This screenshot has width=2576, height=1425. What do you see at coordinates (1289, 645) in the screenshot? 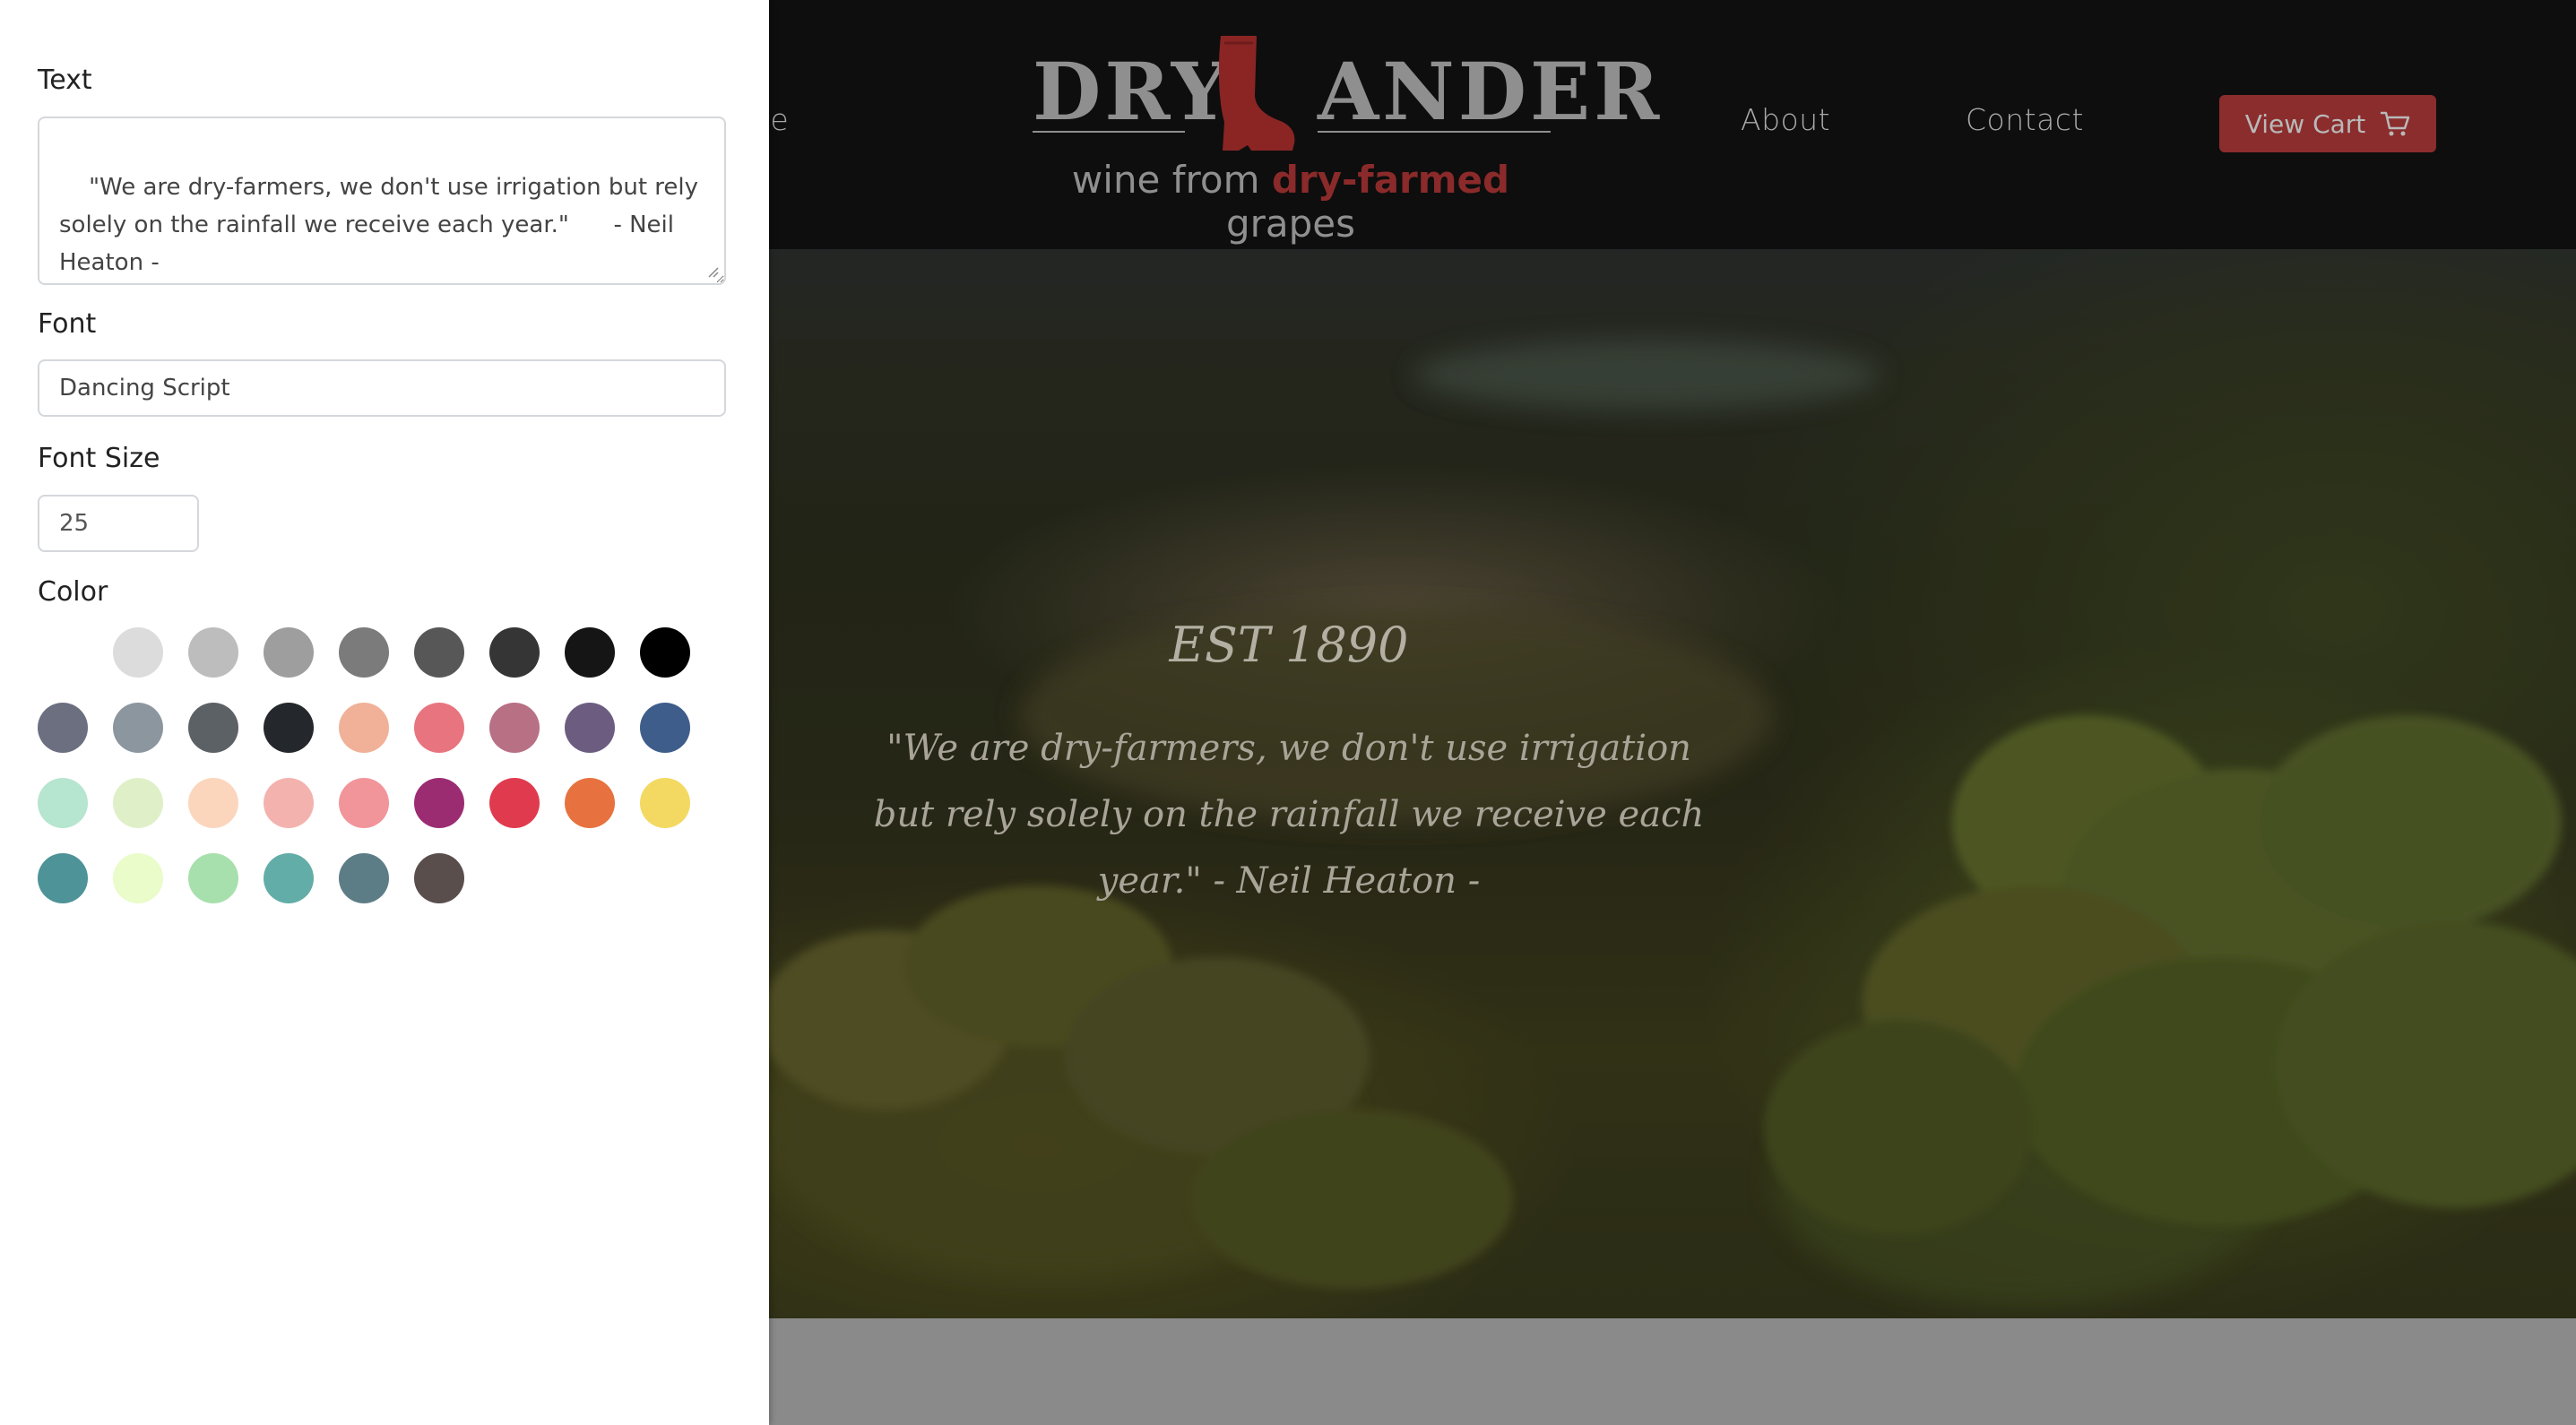
I see `hero-est-heading: EST 1890` at bounding box center [1289, 645].